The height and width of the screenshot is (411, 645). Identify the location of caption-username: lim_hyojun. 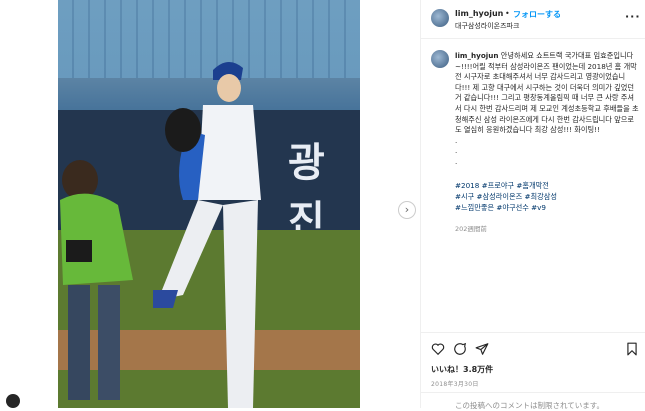
(476, 55).